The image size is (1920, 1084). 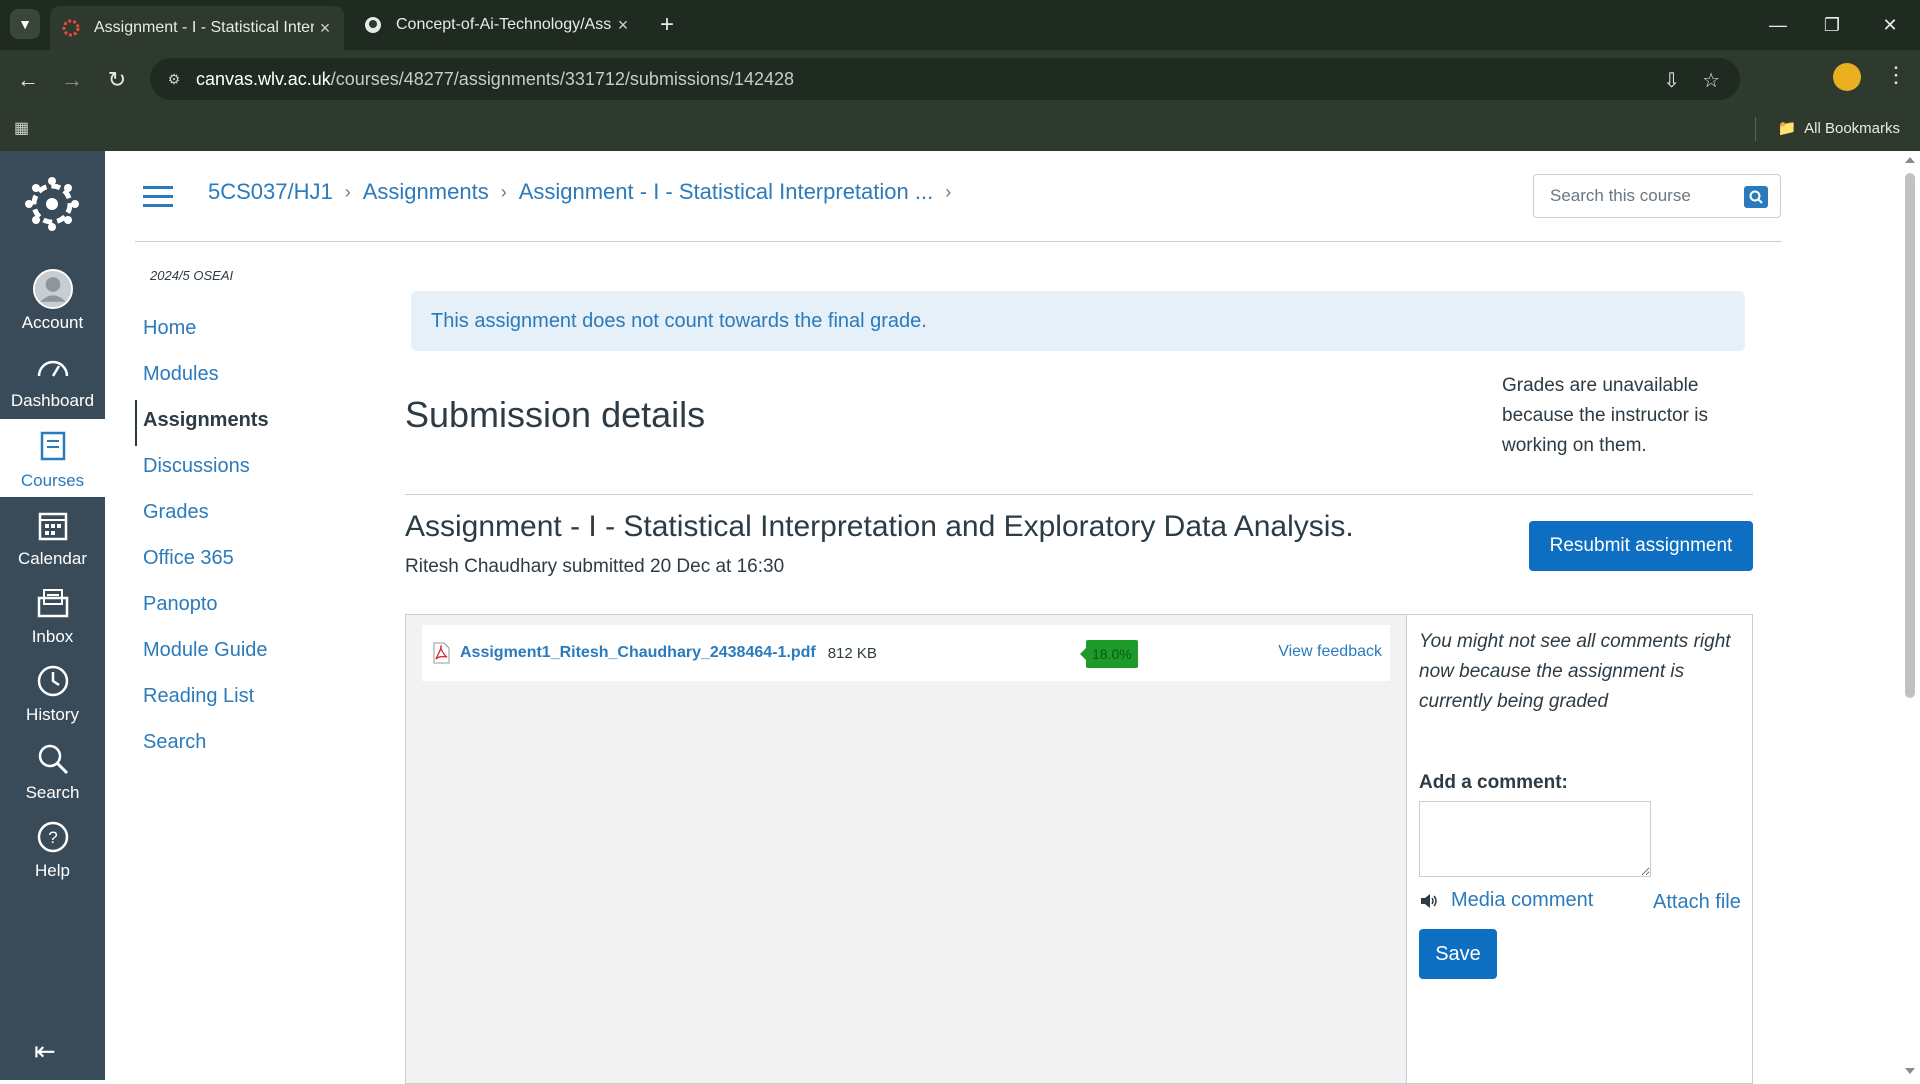 What do you see at coordinates (1910, 160) in the screenshot?
I see `scroll-up-arrow-icon` at bounding box center [1910, 160].